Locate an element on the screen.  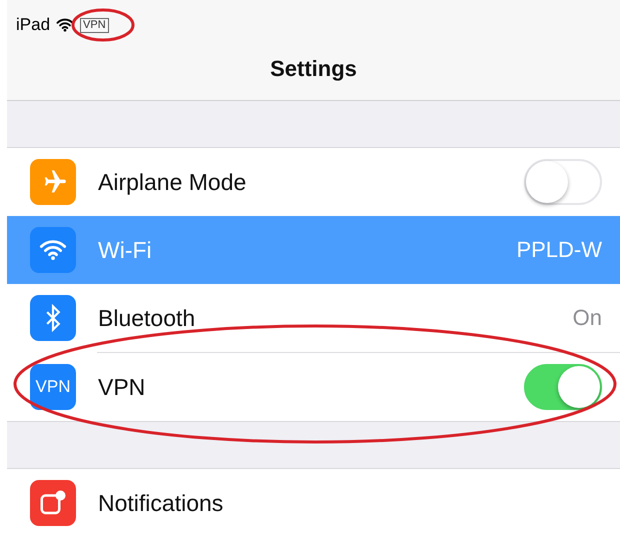
row-value: On is located at coordinates (587, 318).